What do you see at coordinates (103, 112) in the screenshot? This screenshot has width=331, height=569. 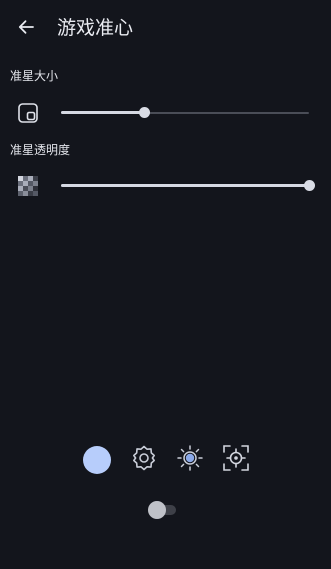 I see `size-slider-fill` at bounding box center [103, 112].